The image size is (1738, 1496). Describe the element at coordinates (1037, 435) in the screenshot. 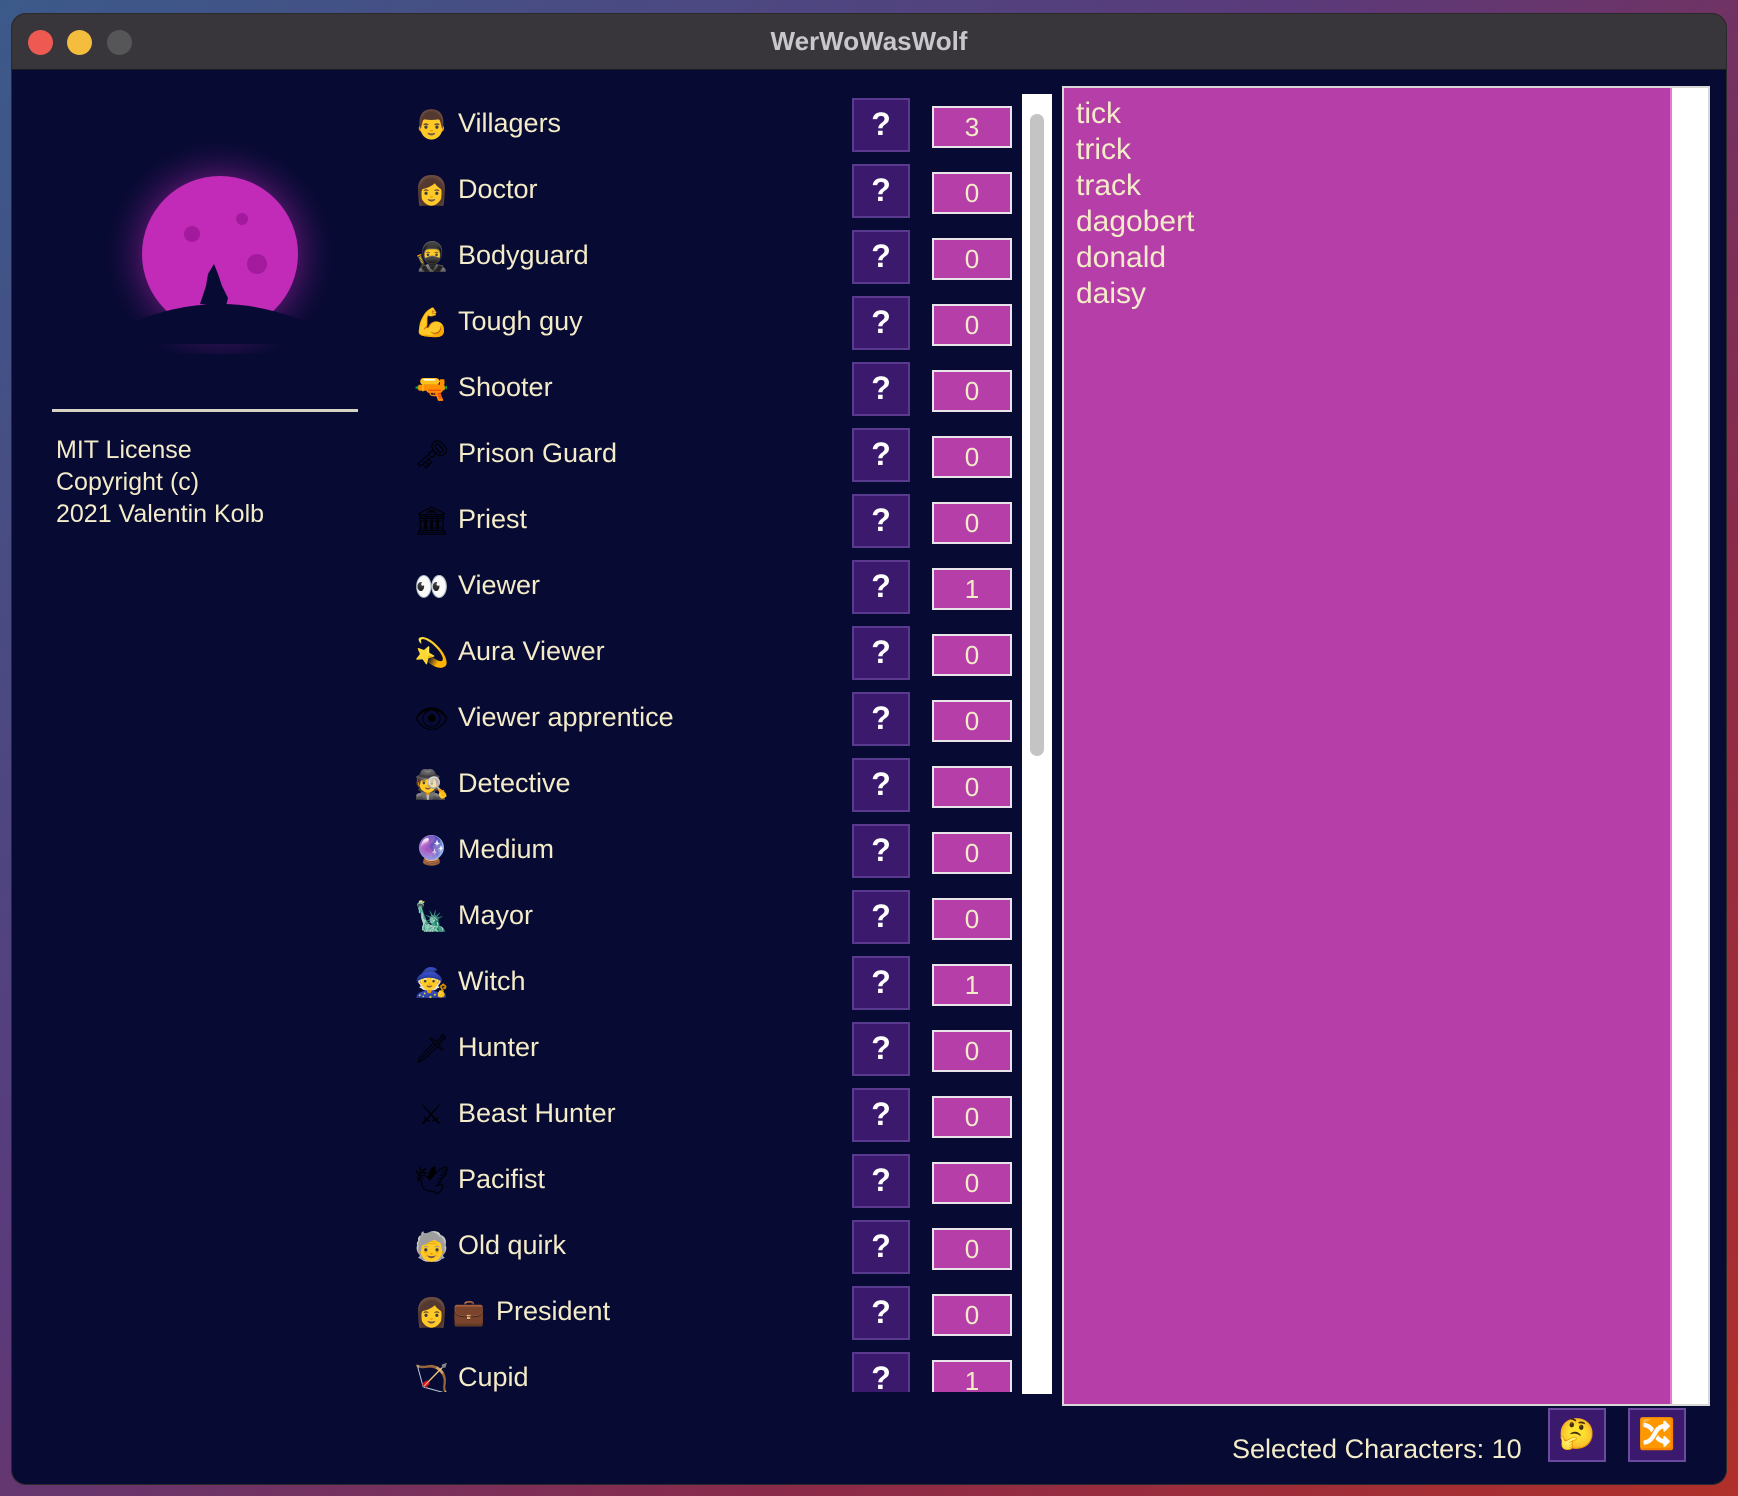

I see `roles-scrollbar-thumb` at that location.